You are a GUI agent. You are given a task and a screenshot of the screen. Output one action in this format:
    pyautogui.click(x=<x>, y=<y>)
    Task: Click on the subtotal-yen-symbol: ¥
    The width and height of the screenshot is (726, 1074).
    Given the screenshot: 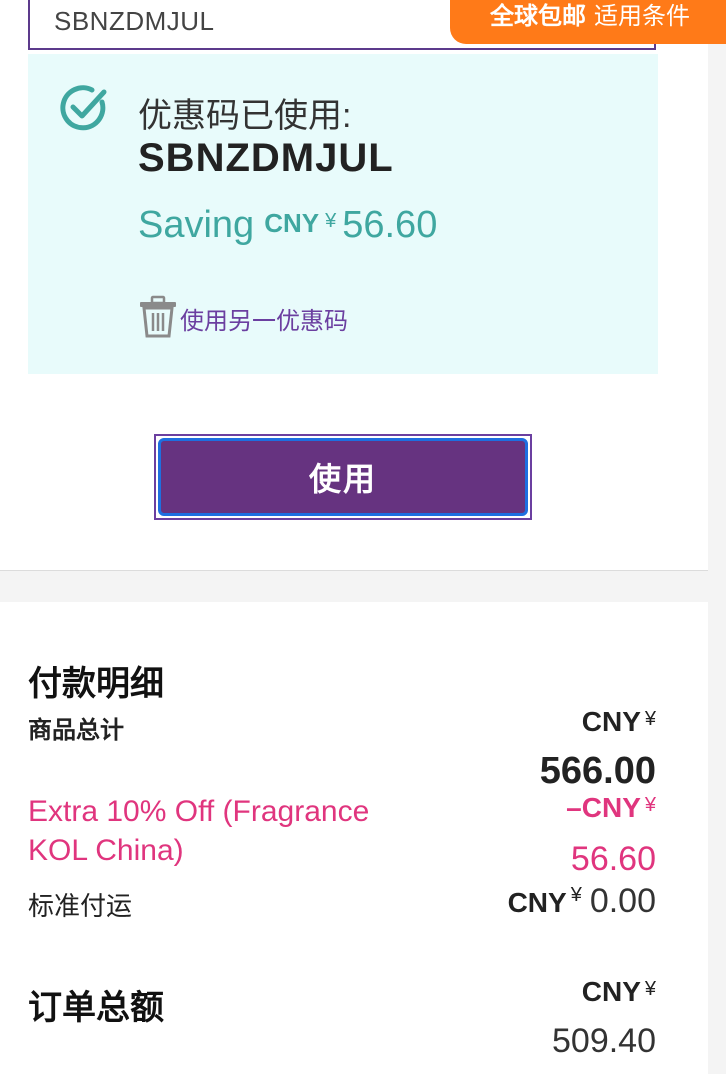 What is the action you would take?
    pyautogui.click(x=650, y=719)
    